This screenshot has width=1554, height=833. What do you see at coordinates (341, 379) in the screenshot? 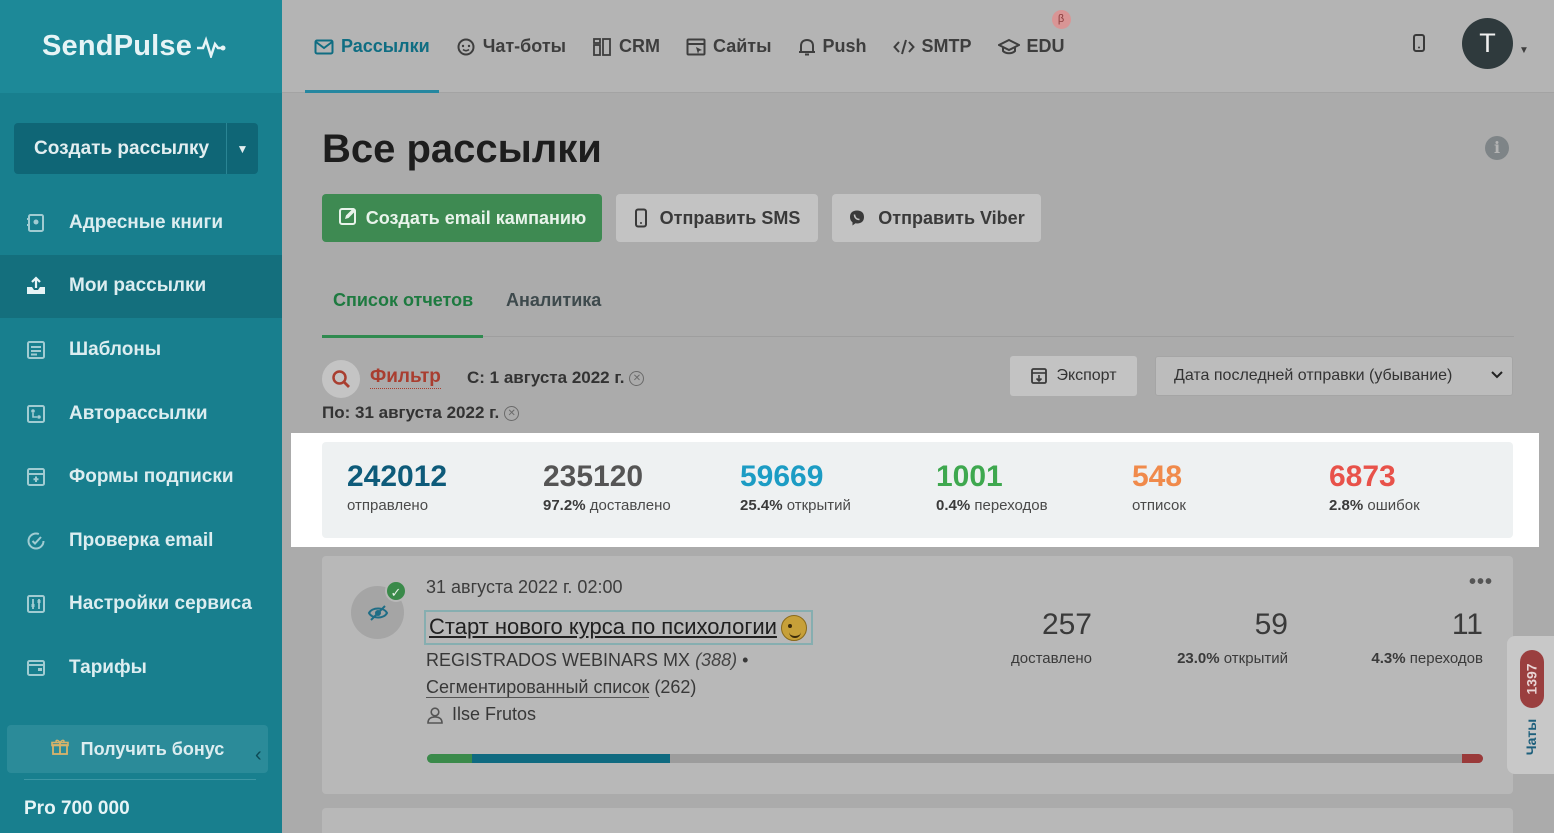
I see `search-icon` at bounding box center [341, 379].